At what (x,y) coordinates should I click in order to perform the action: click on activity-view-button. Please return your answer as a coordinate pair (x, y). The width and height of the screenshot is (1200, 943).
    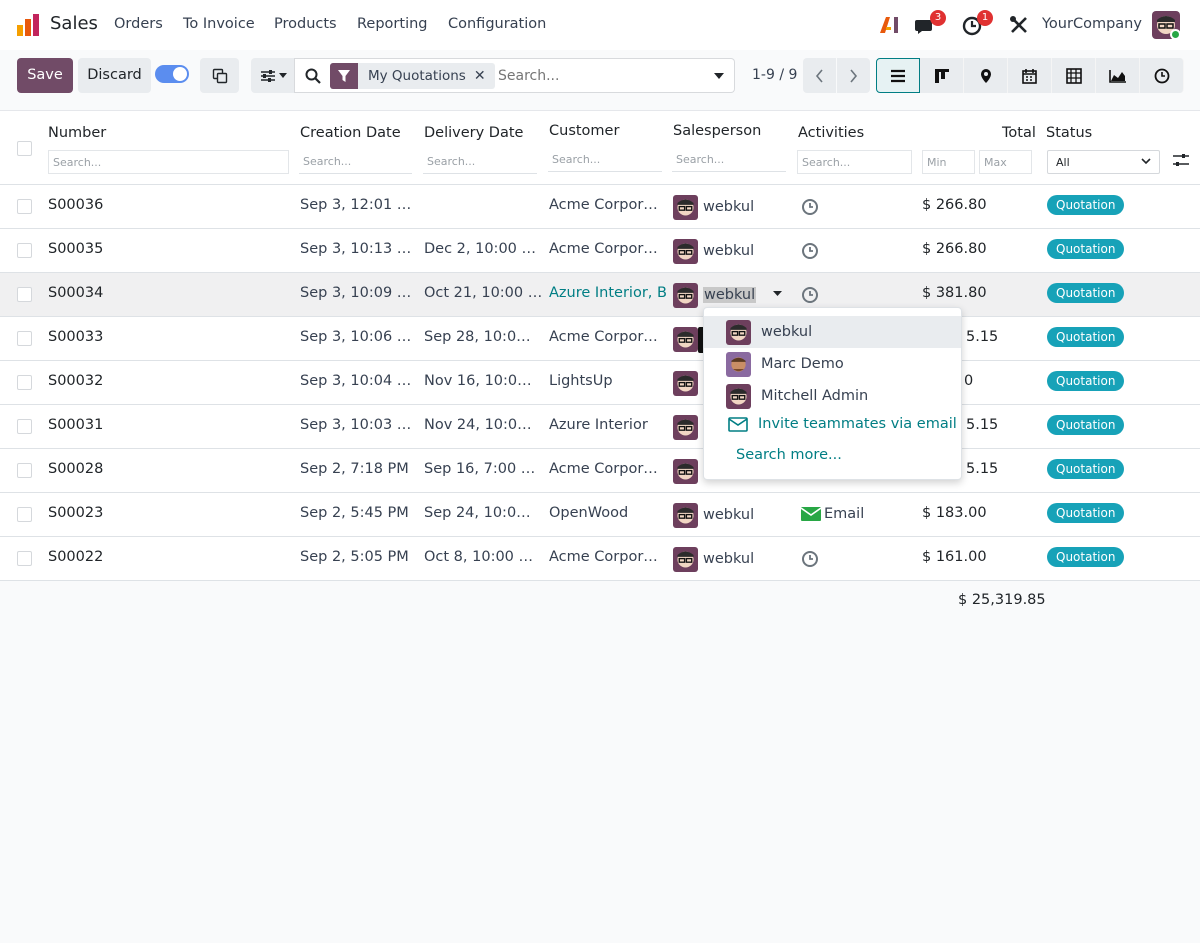
    Looking at the image, I should click on (1162, 75).